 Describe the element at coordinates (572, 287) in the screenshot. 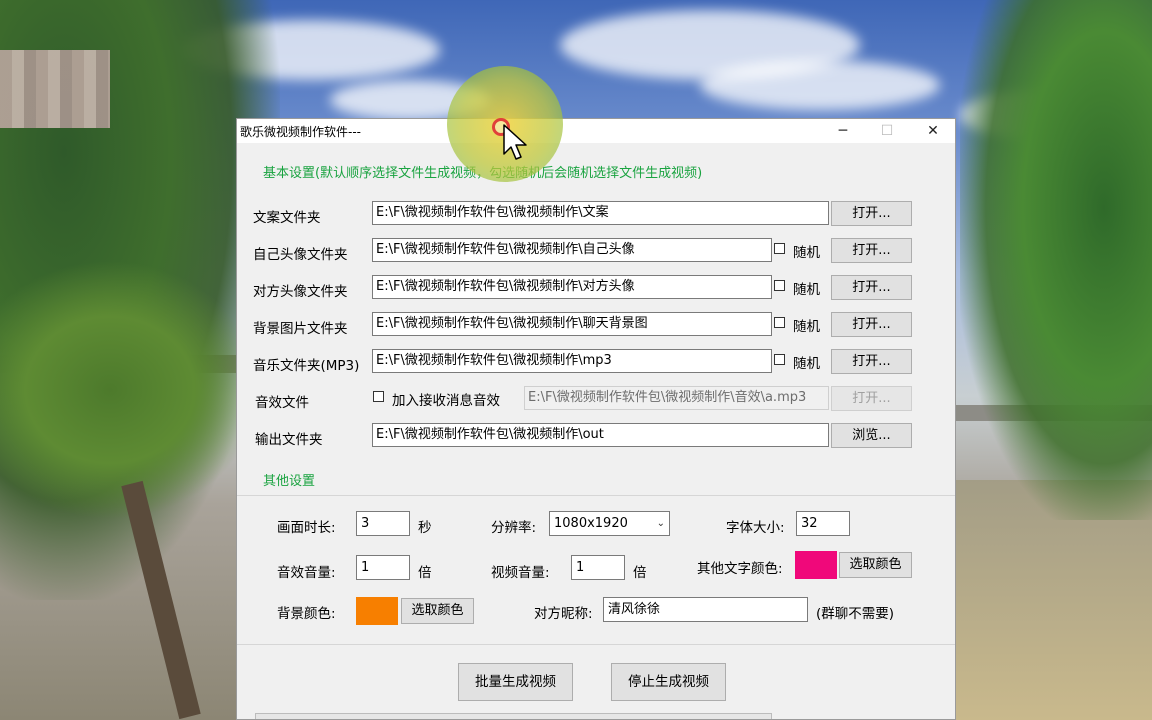

I see `peer-avatar-folder-input: E:\F\微视频制作软件包\微视频制作\对方头像` at that location.